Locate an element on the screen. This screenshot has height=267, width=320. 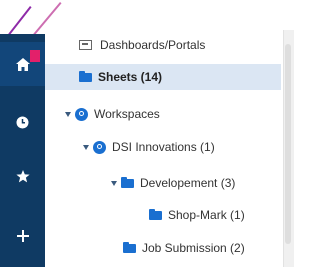
tree-item-workspaces: Workspaces is located at coordinates (163, 114).